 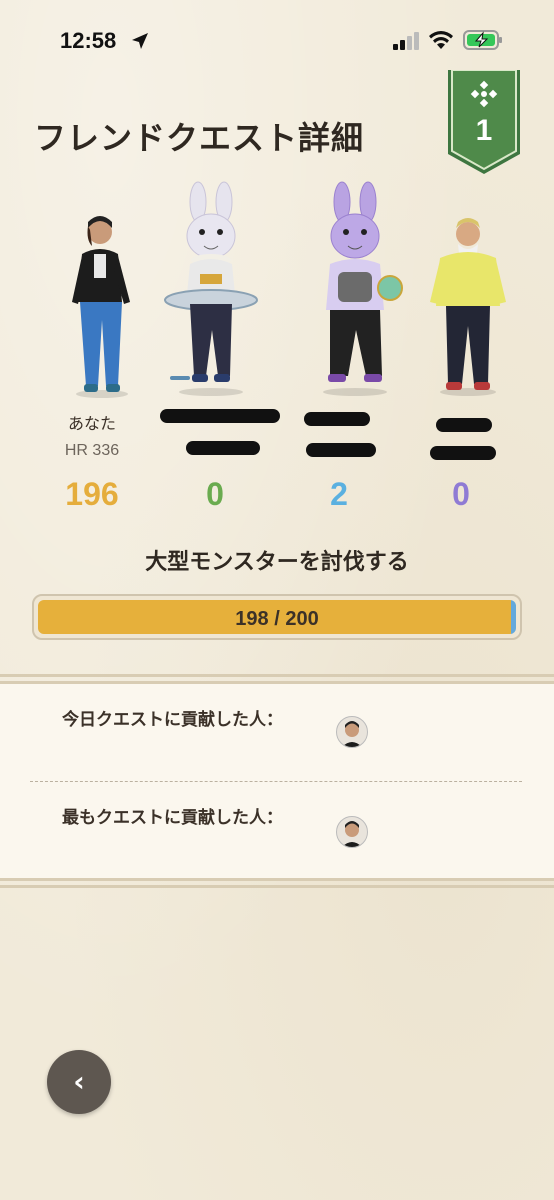 What do you see at coordinates (482, 40) in the screenshot?
I see `battery-charging-icon` at bounding box center [482, 40].